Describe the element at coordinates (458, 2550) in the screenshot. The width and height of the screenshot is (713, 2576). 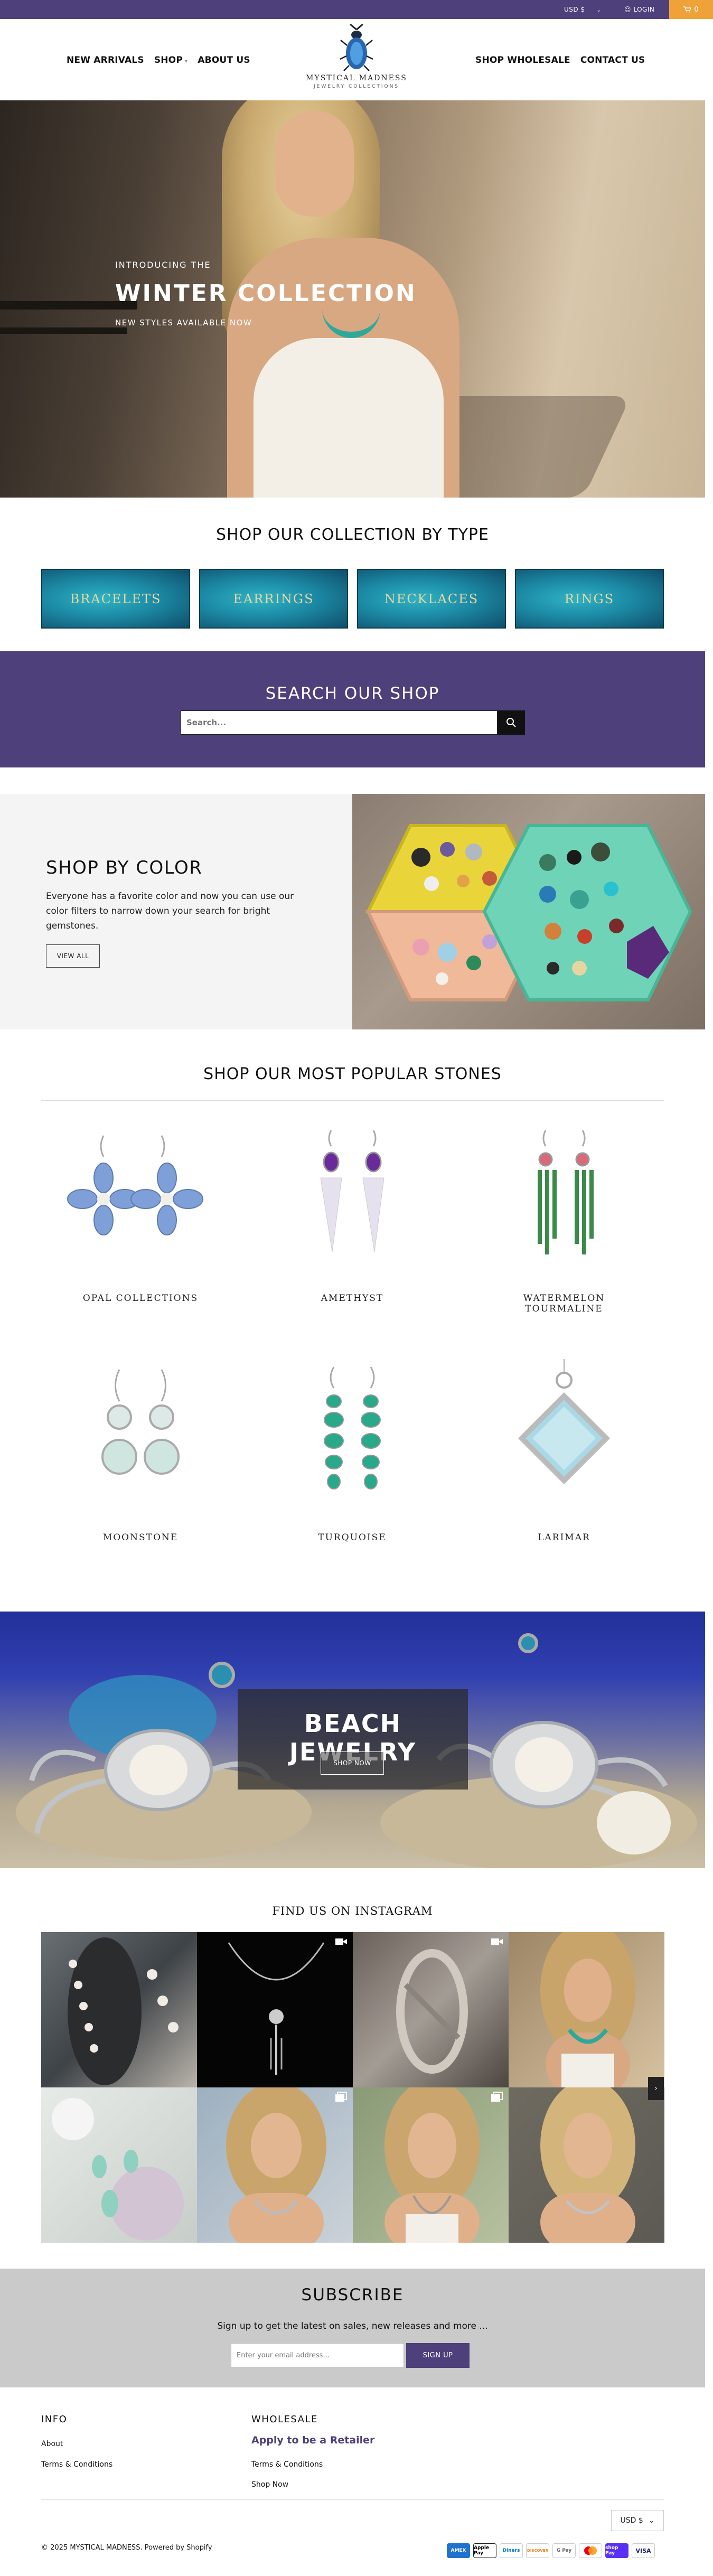
I see `amex-icon: AMEX` at that location.